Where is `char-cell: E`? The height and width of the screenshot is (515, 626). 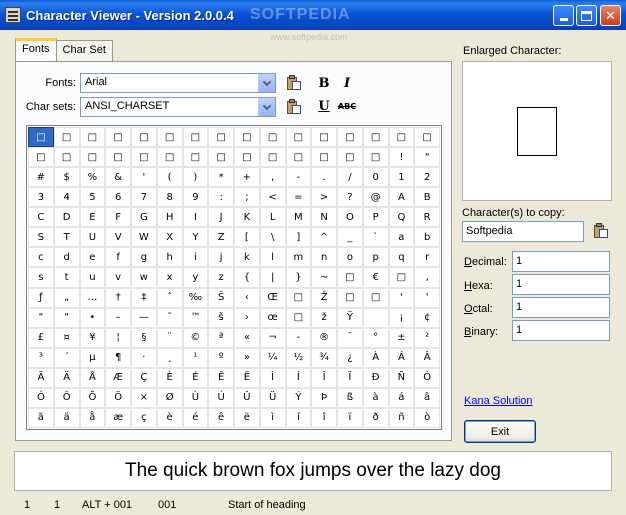 char-cell: E is located at coordinates (92, 217).